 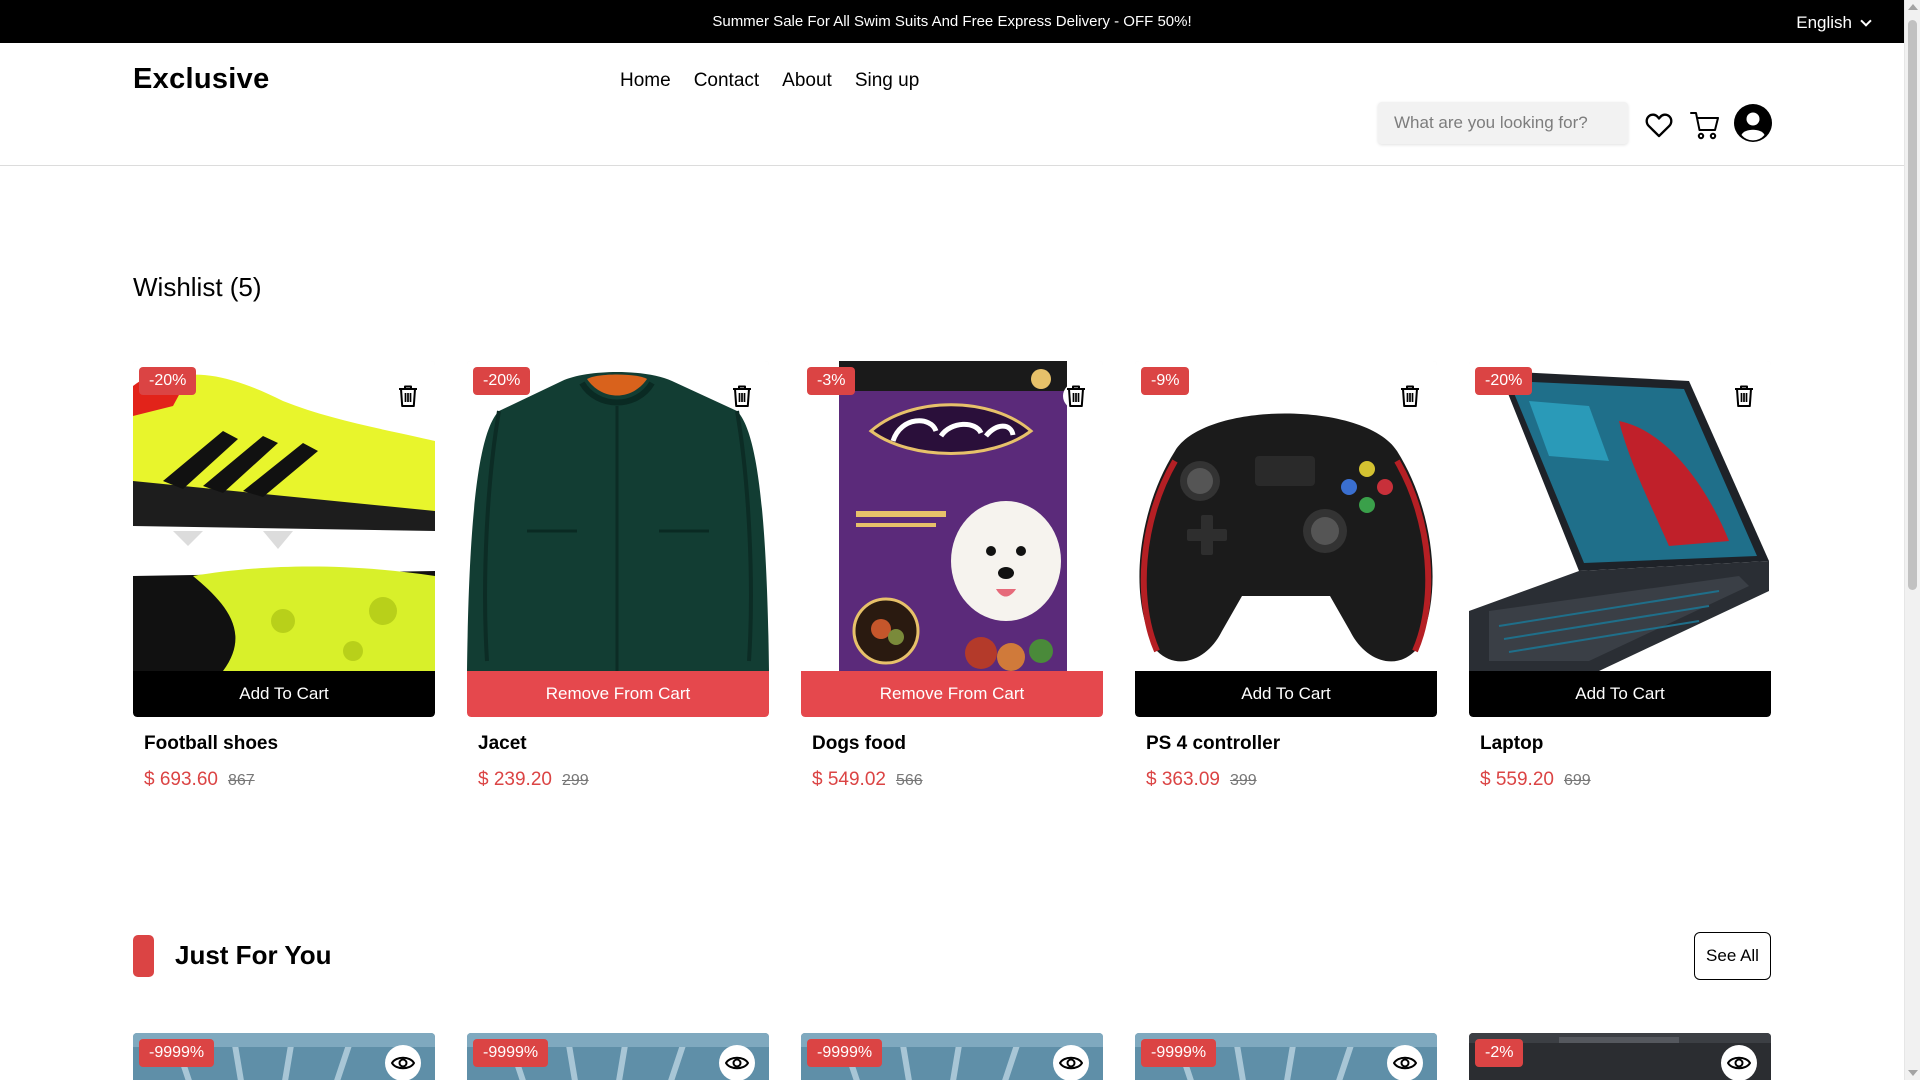 I want to click on discount-badge: -3%, so click(x=831, y=381).